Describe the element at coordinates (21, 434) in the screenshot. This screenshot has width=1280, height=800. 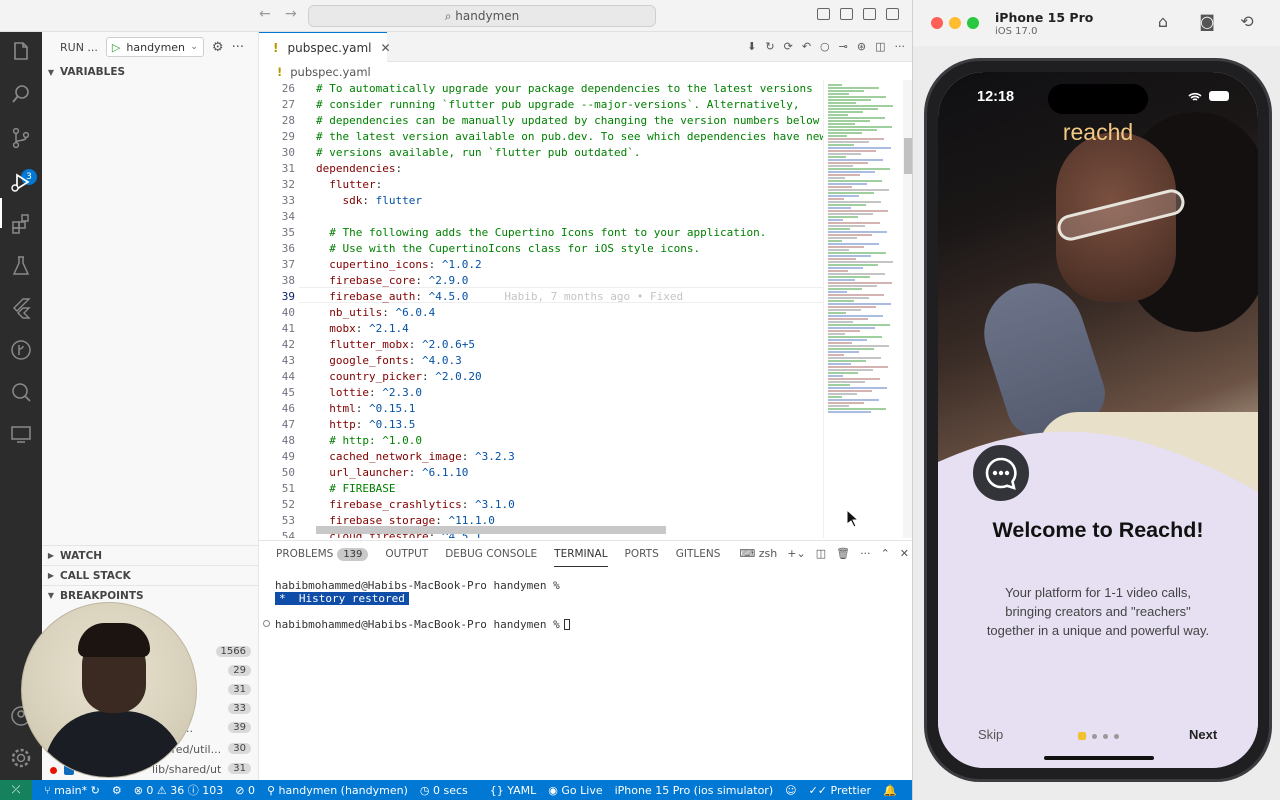
I see `remote-explorer-icon` at that location.